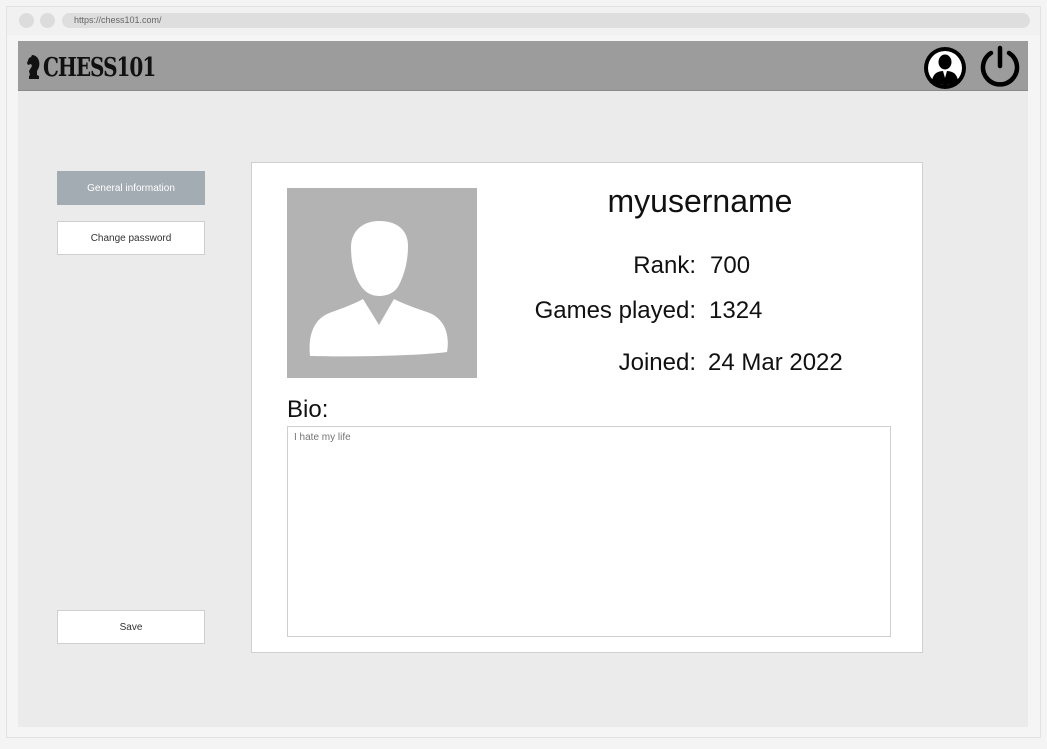 The height and width of the screenshot is (749, 1047). What do you see at coordinates (736, 310) in the screenshot?
I see `games-played-value: 1324` at bounding box center [736, 310].